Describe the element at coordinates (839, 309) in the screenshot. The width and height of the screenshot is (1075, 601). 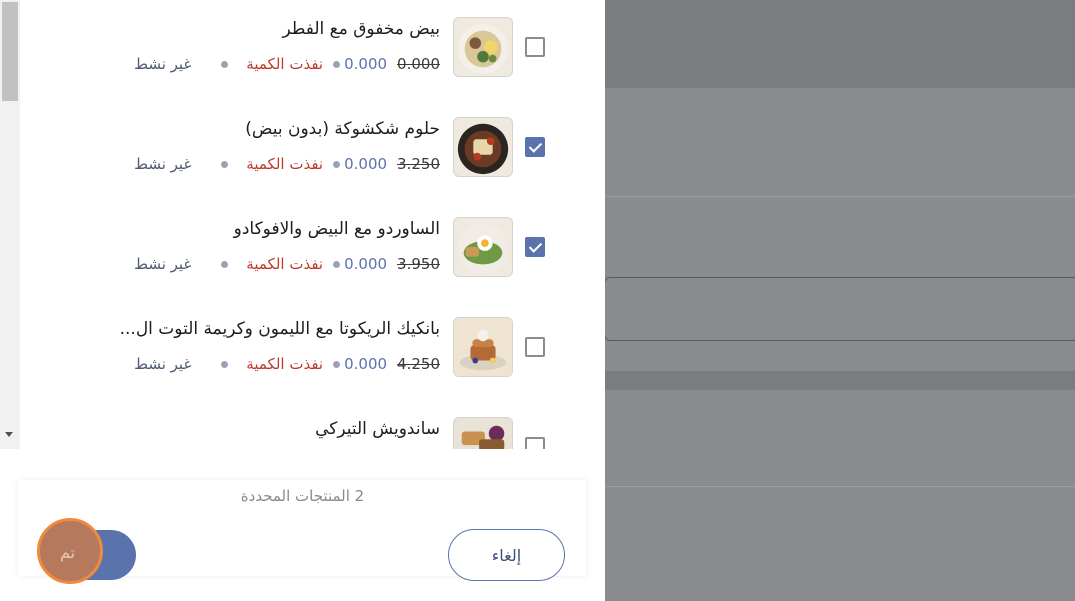
I see `background-input-field` at that location.